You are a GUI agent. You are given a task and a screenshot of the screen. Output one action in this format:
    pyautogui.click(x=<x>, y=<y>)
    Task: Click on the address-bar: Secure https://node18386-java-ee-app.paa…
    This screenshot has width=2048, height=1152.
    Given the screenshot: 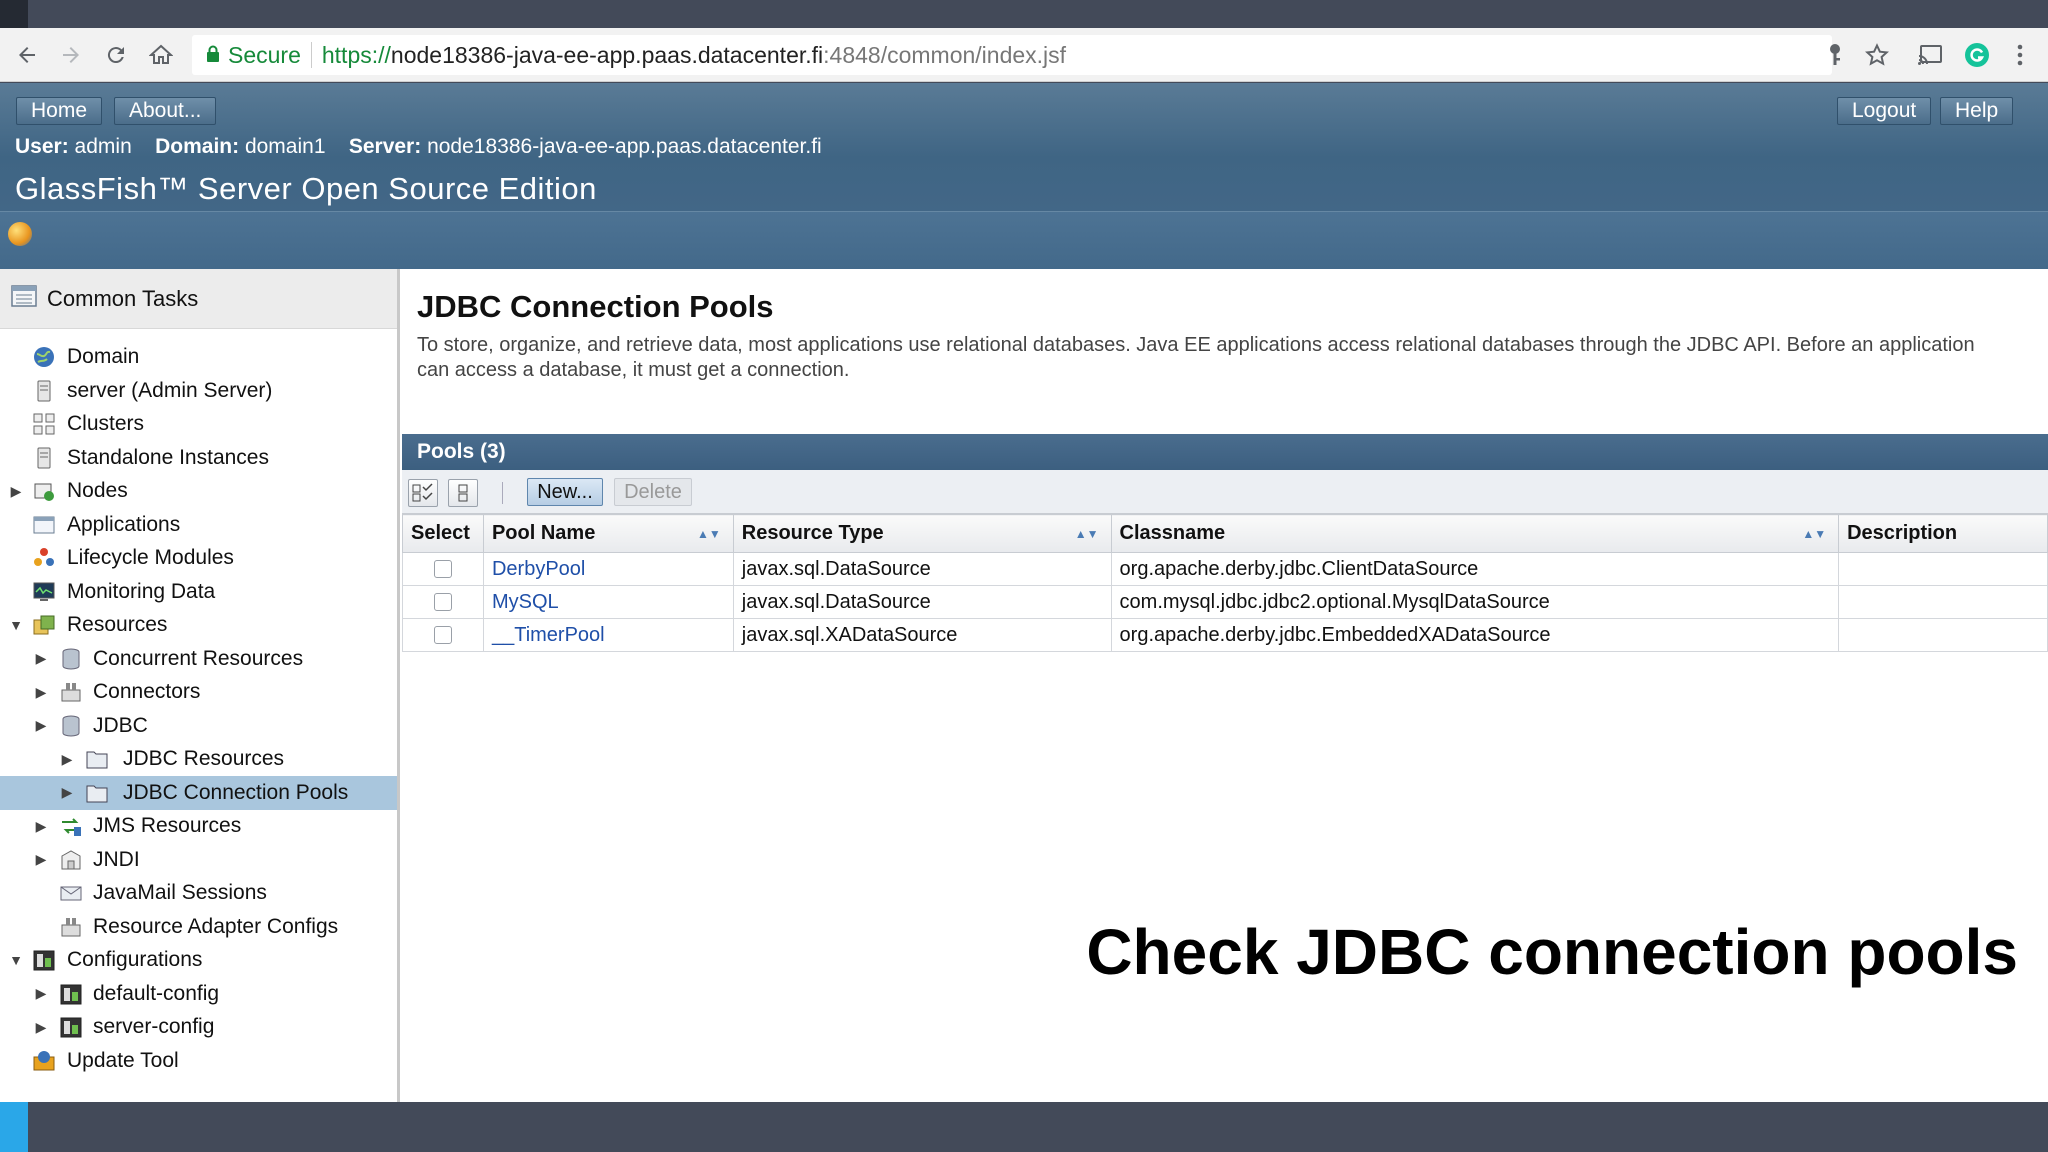 What is the action you would take?
    pyautogui.click(x=1012, y=55)
    